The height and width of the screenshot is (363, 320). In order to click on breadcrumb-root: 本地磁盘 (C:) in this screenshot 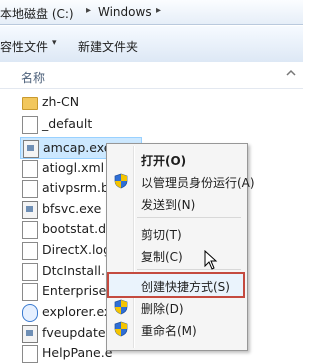, I will do `click(37, 13)`.